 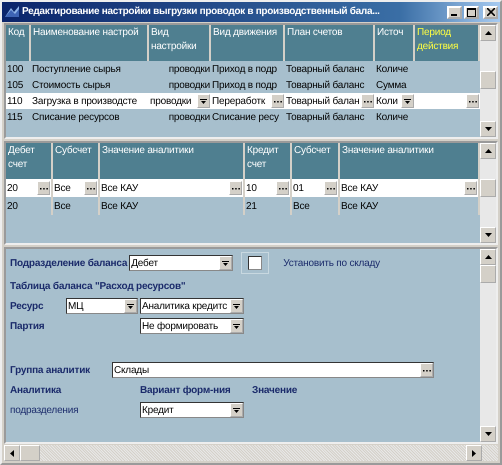 What do you see at coordinates (28, 326) in the screenshot?
I see `field-label: Партия` at bounding box center [28, 326].